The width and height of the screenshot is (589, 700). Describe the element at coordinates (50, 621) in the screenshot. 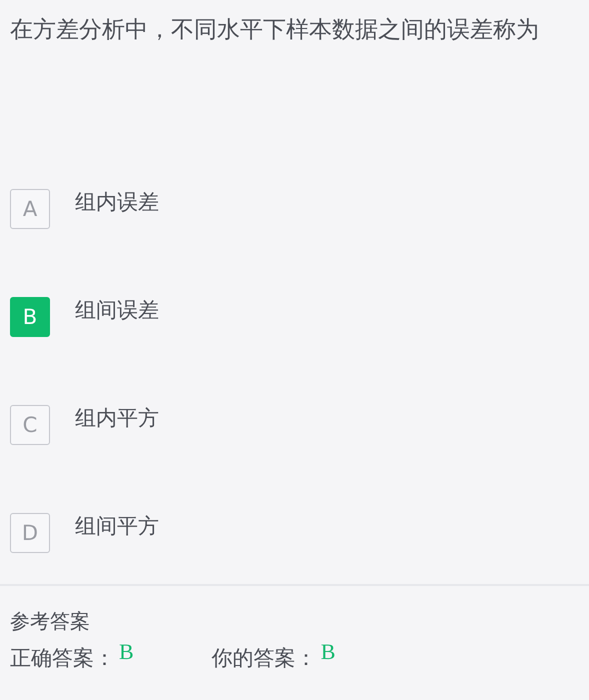

I see `answer-section-title: 参考答案` at that location.